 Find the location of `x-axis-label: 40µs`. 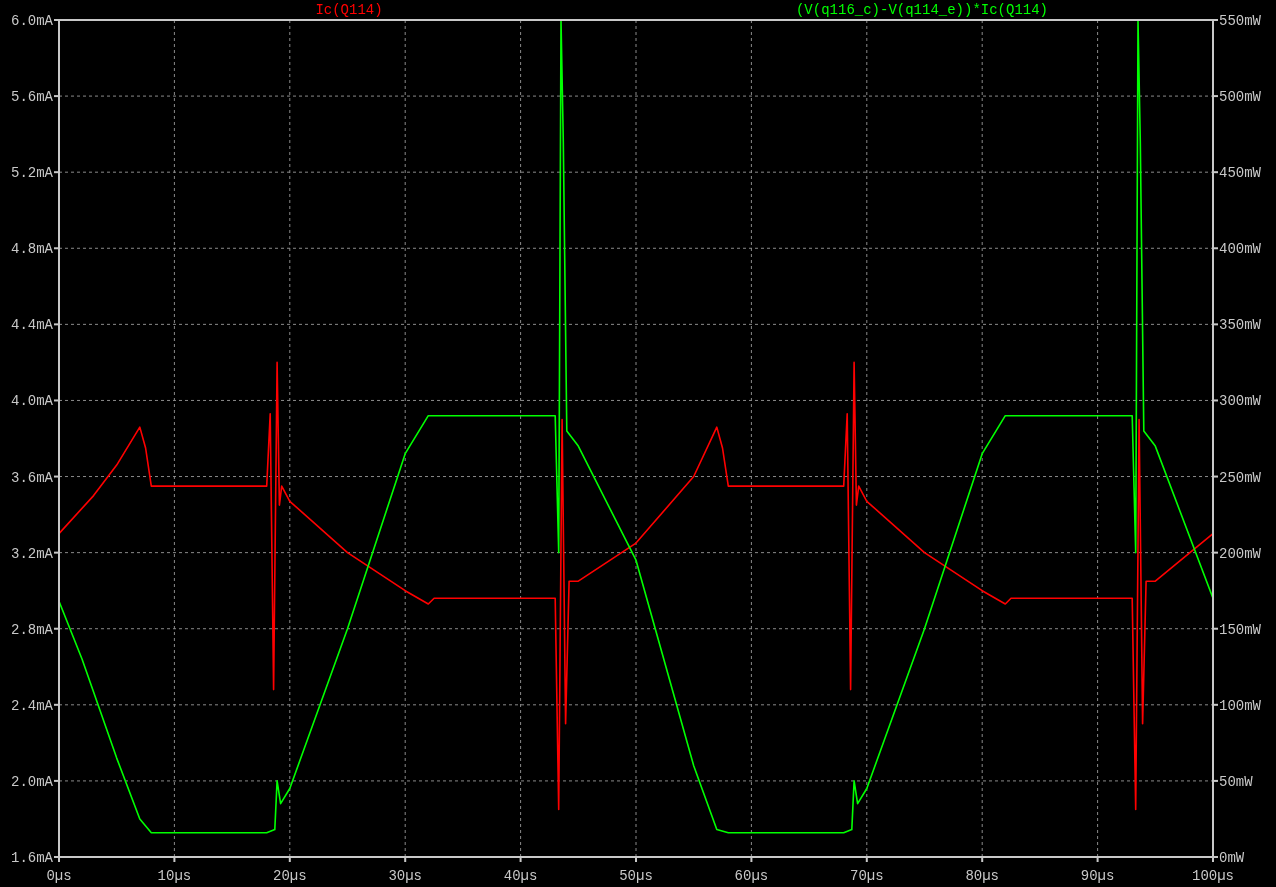

x-axis-label: 40µs is located at coordinates (520, 876).